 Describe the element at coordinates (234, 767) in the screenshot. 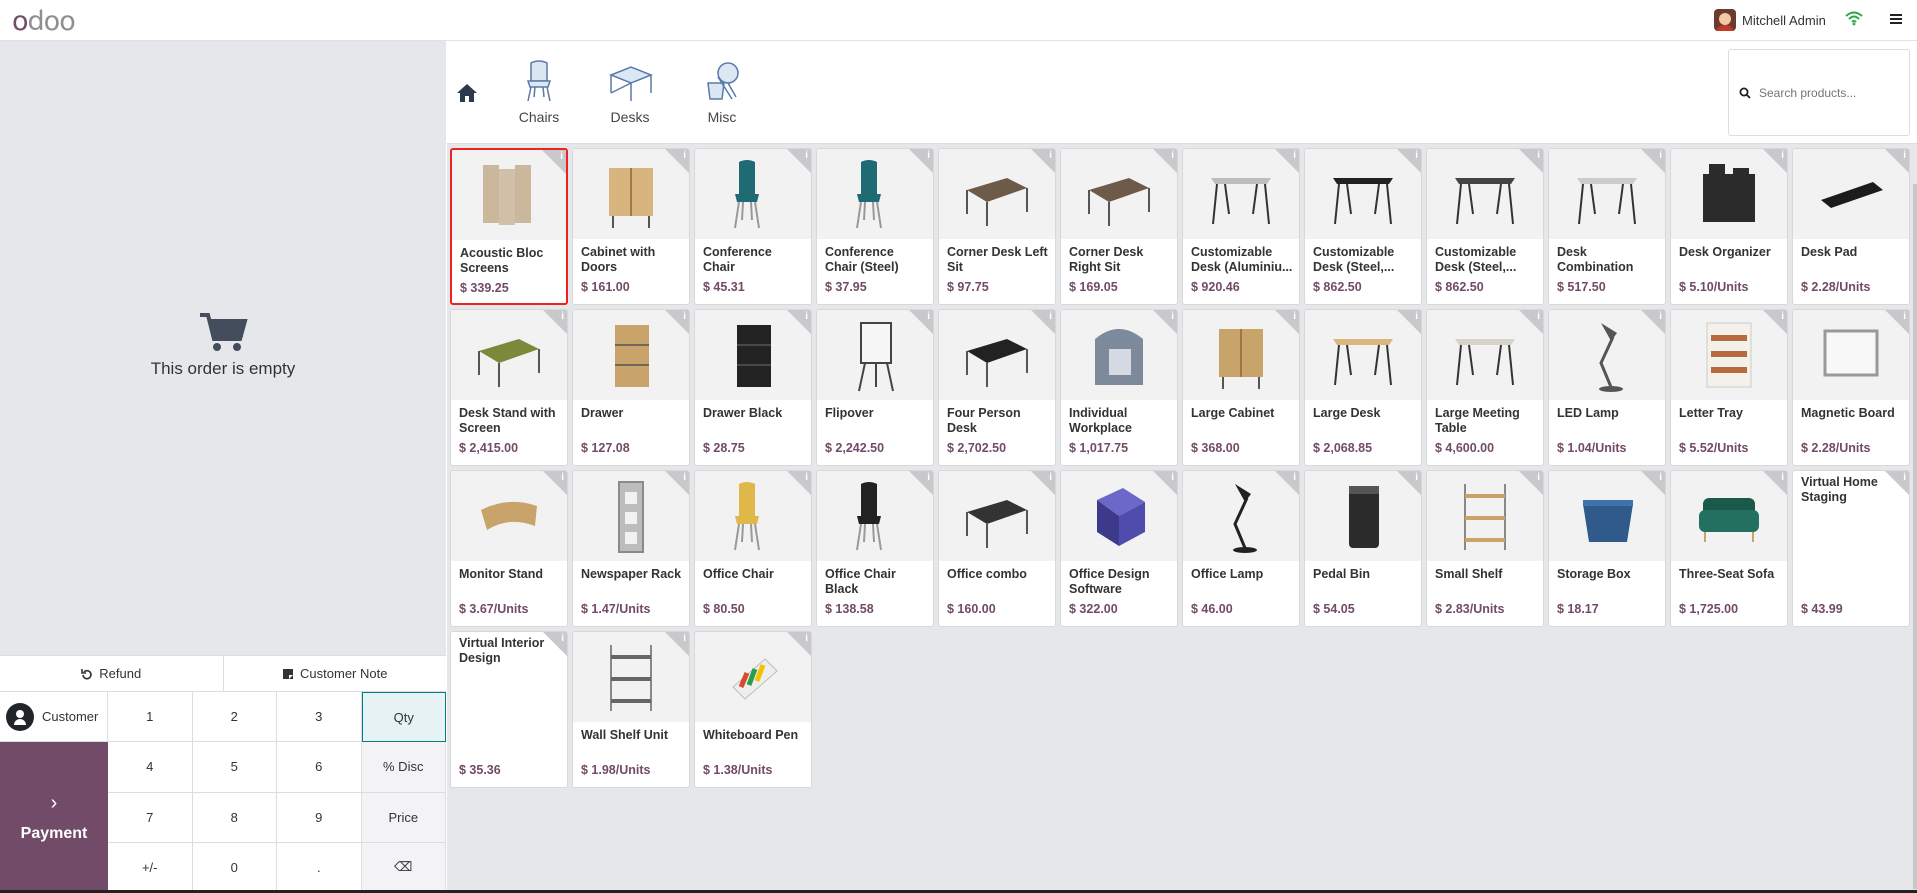

I see `numpad-key-5: 5` at that location.